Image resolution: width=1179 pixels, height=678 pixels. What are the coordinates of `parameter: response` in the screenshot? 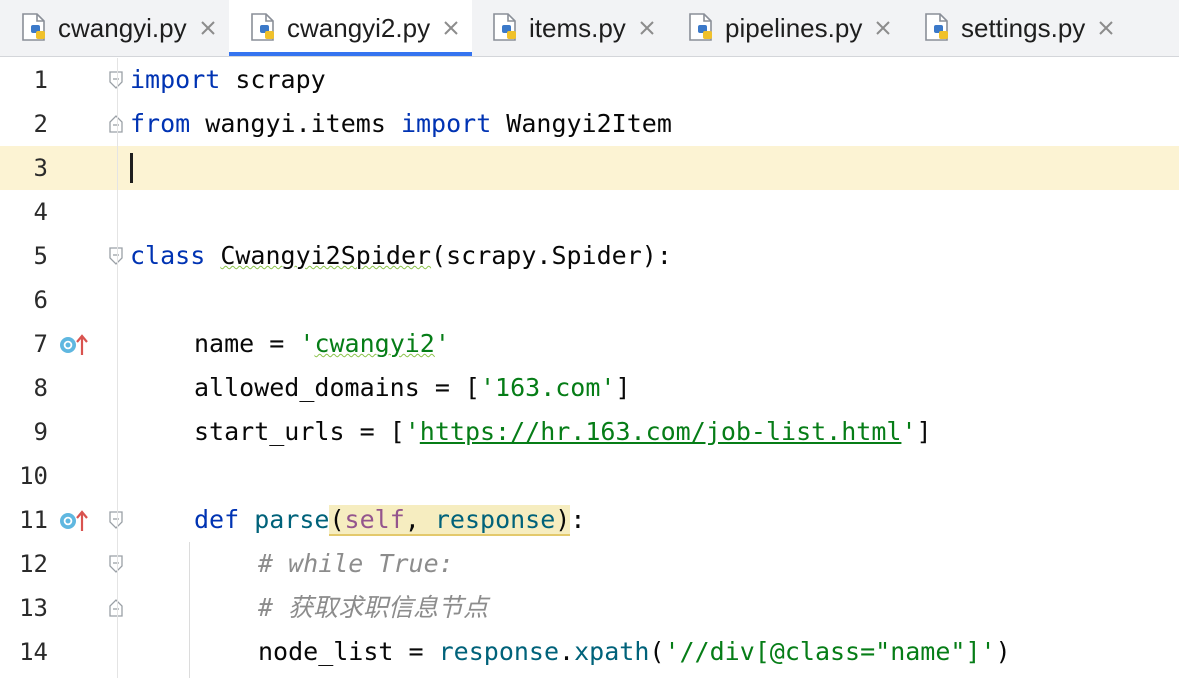 It's located at (495, 519).